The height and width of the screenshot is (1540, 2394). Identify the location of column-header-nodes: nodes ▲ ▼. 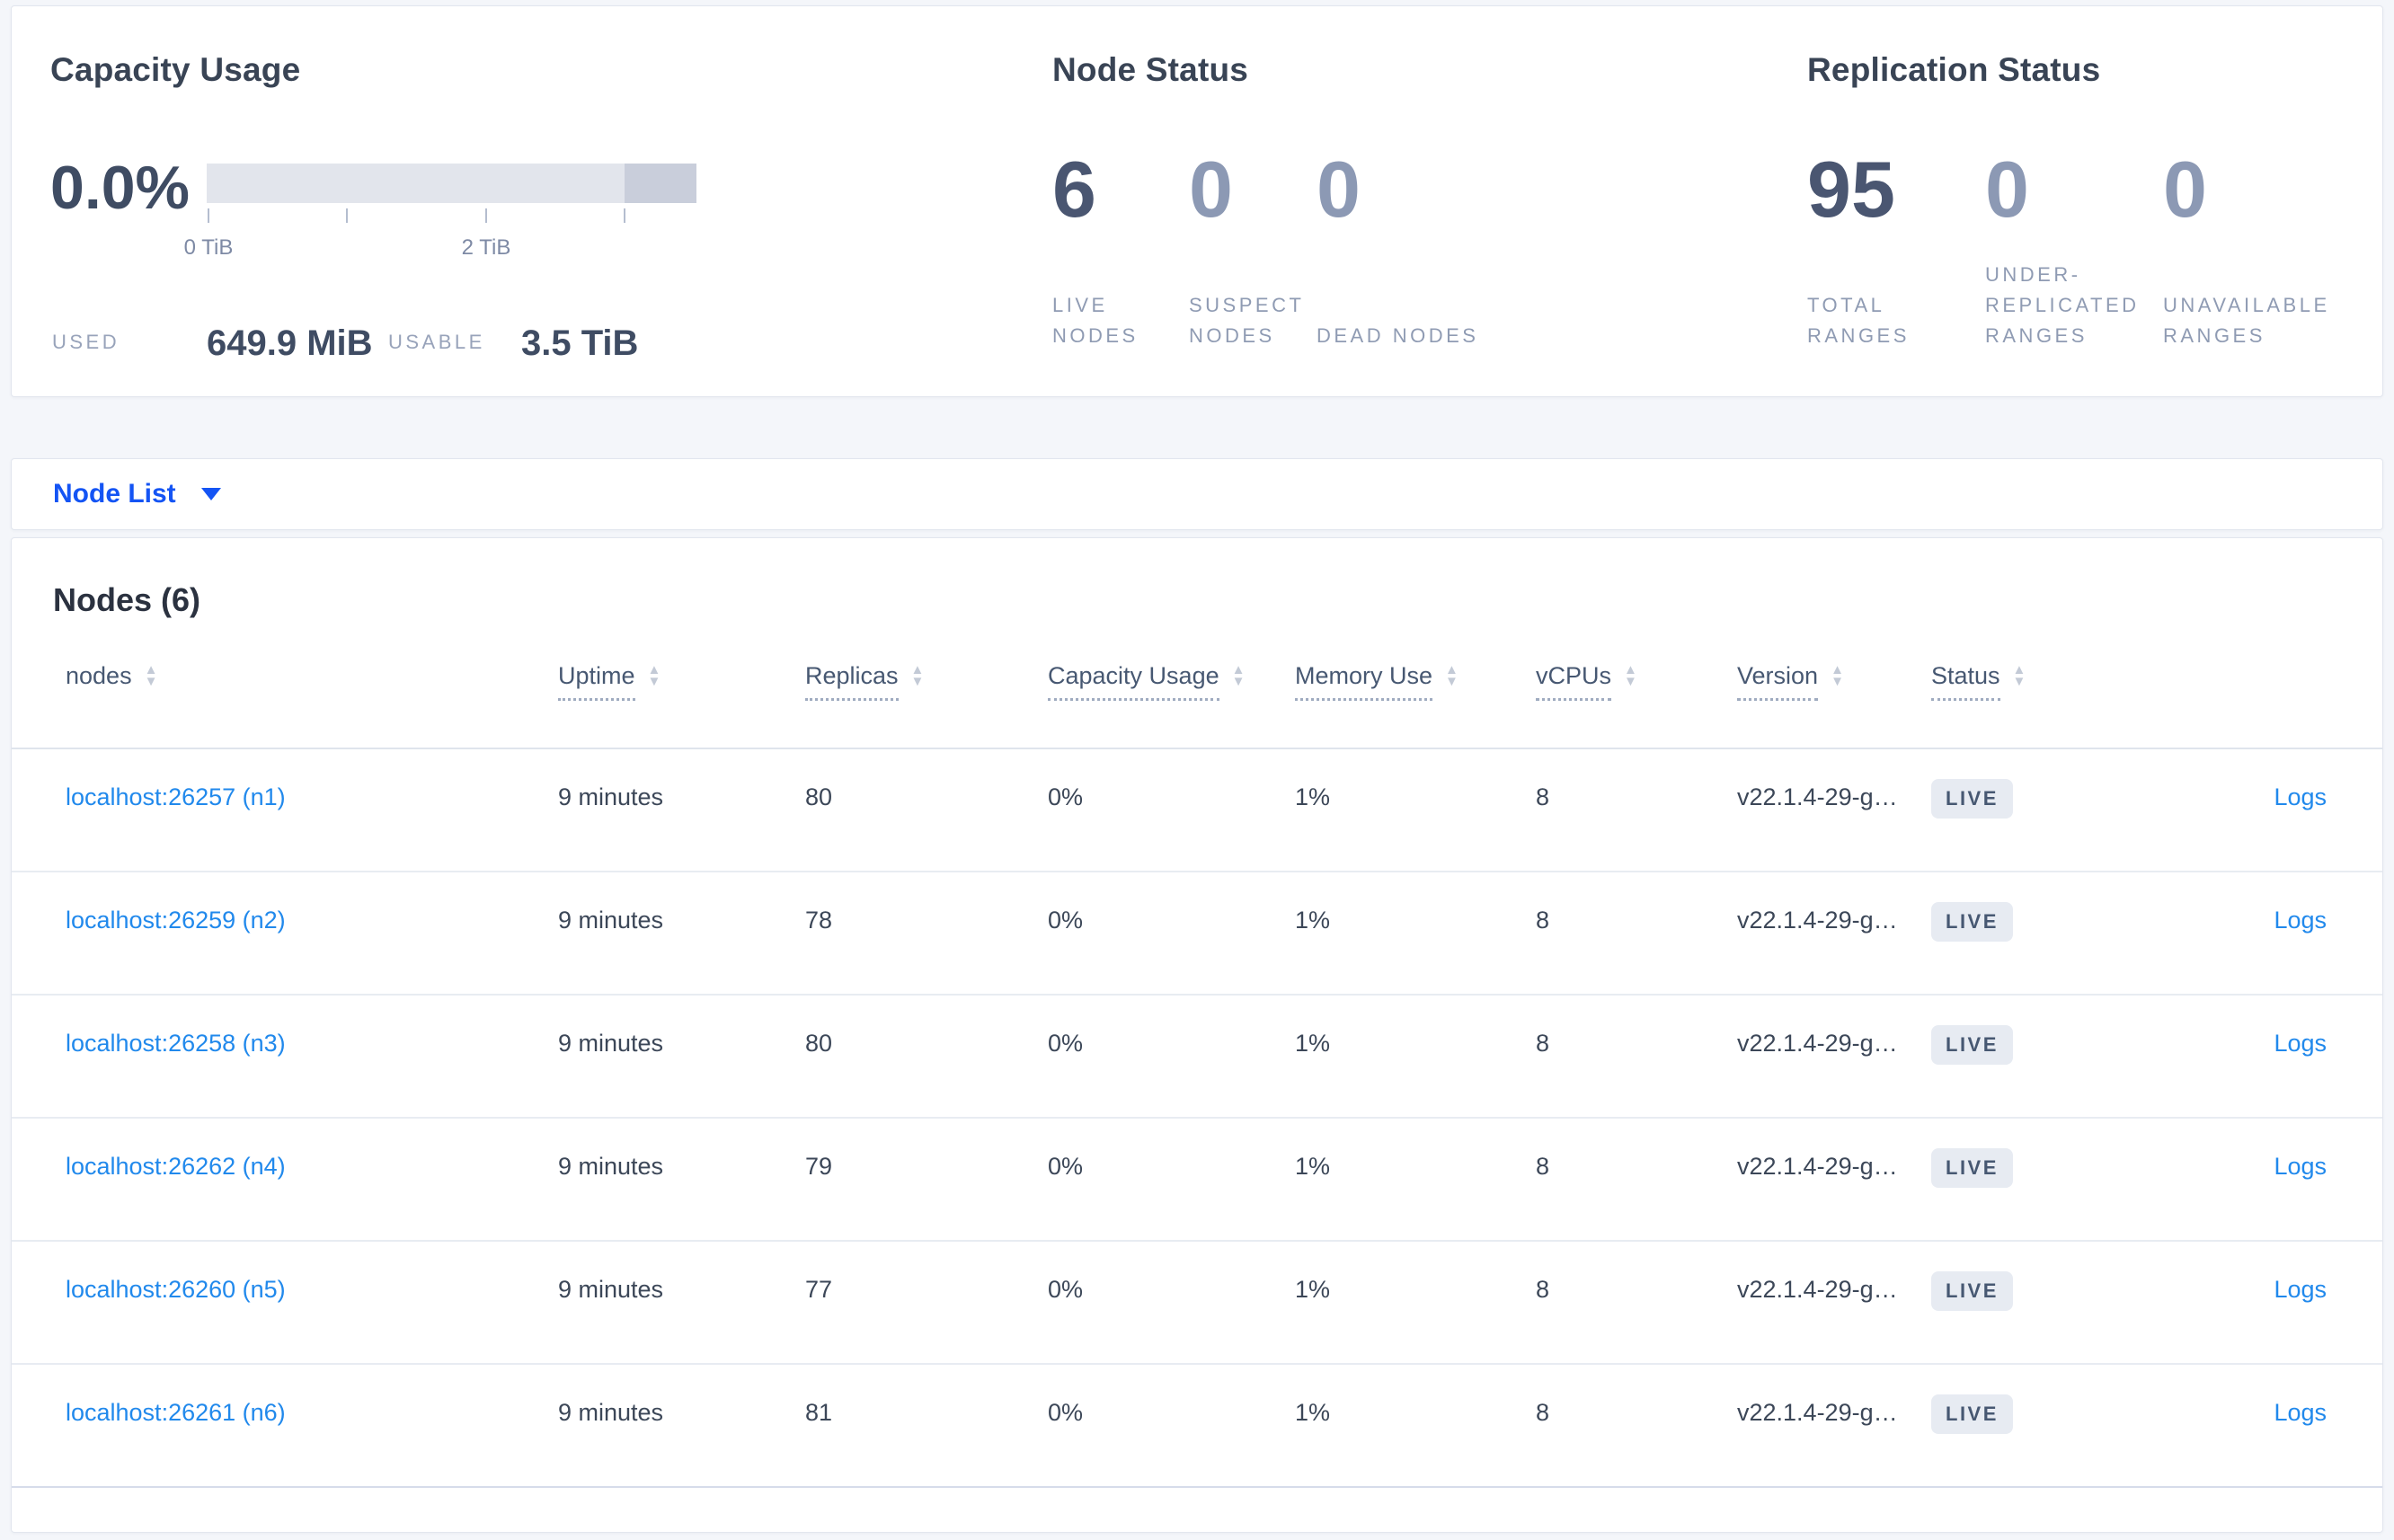
(312, 681).